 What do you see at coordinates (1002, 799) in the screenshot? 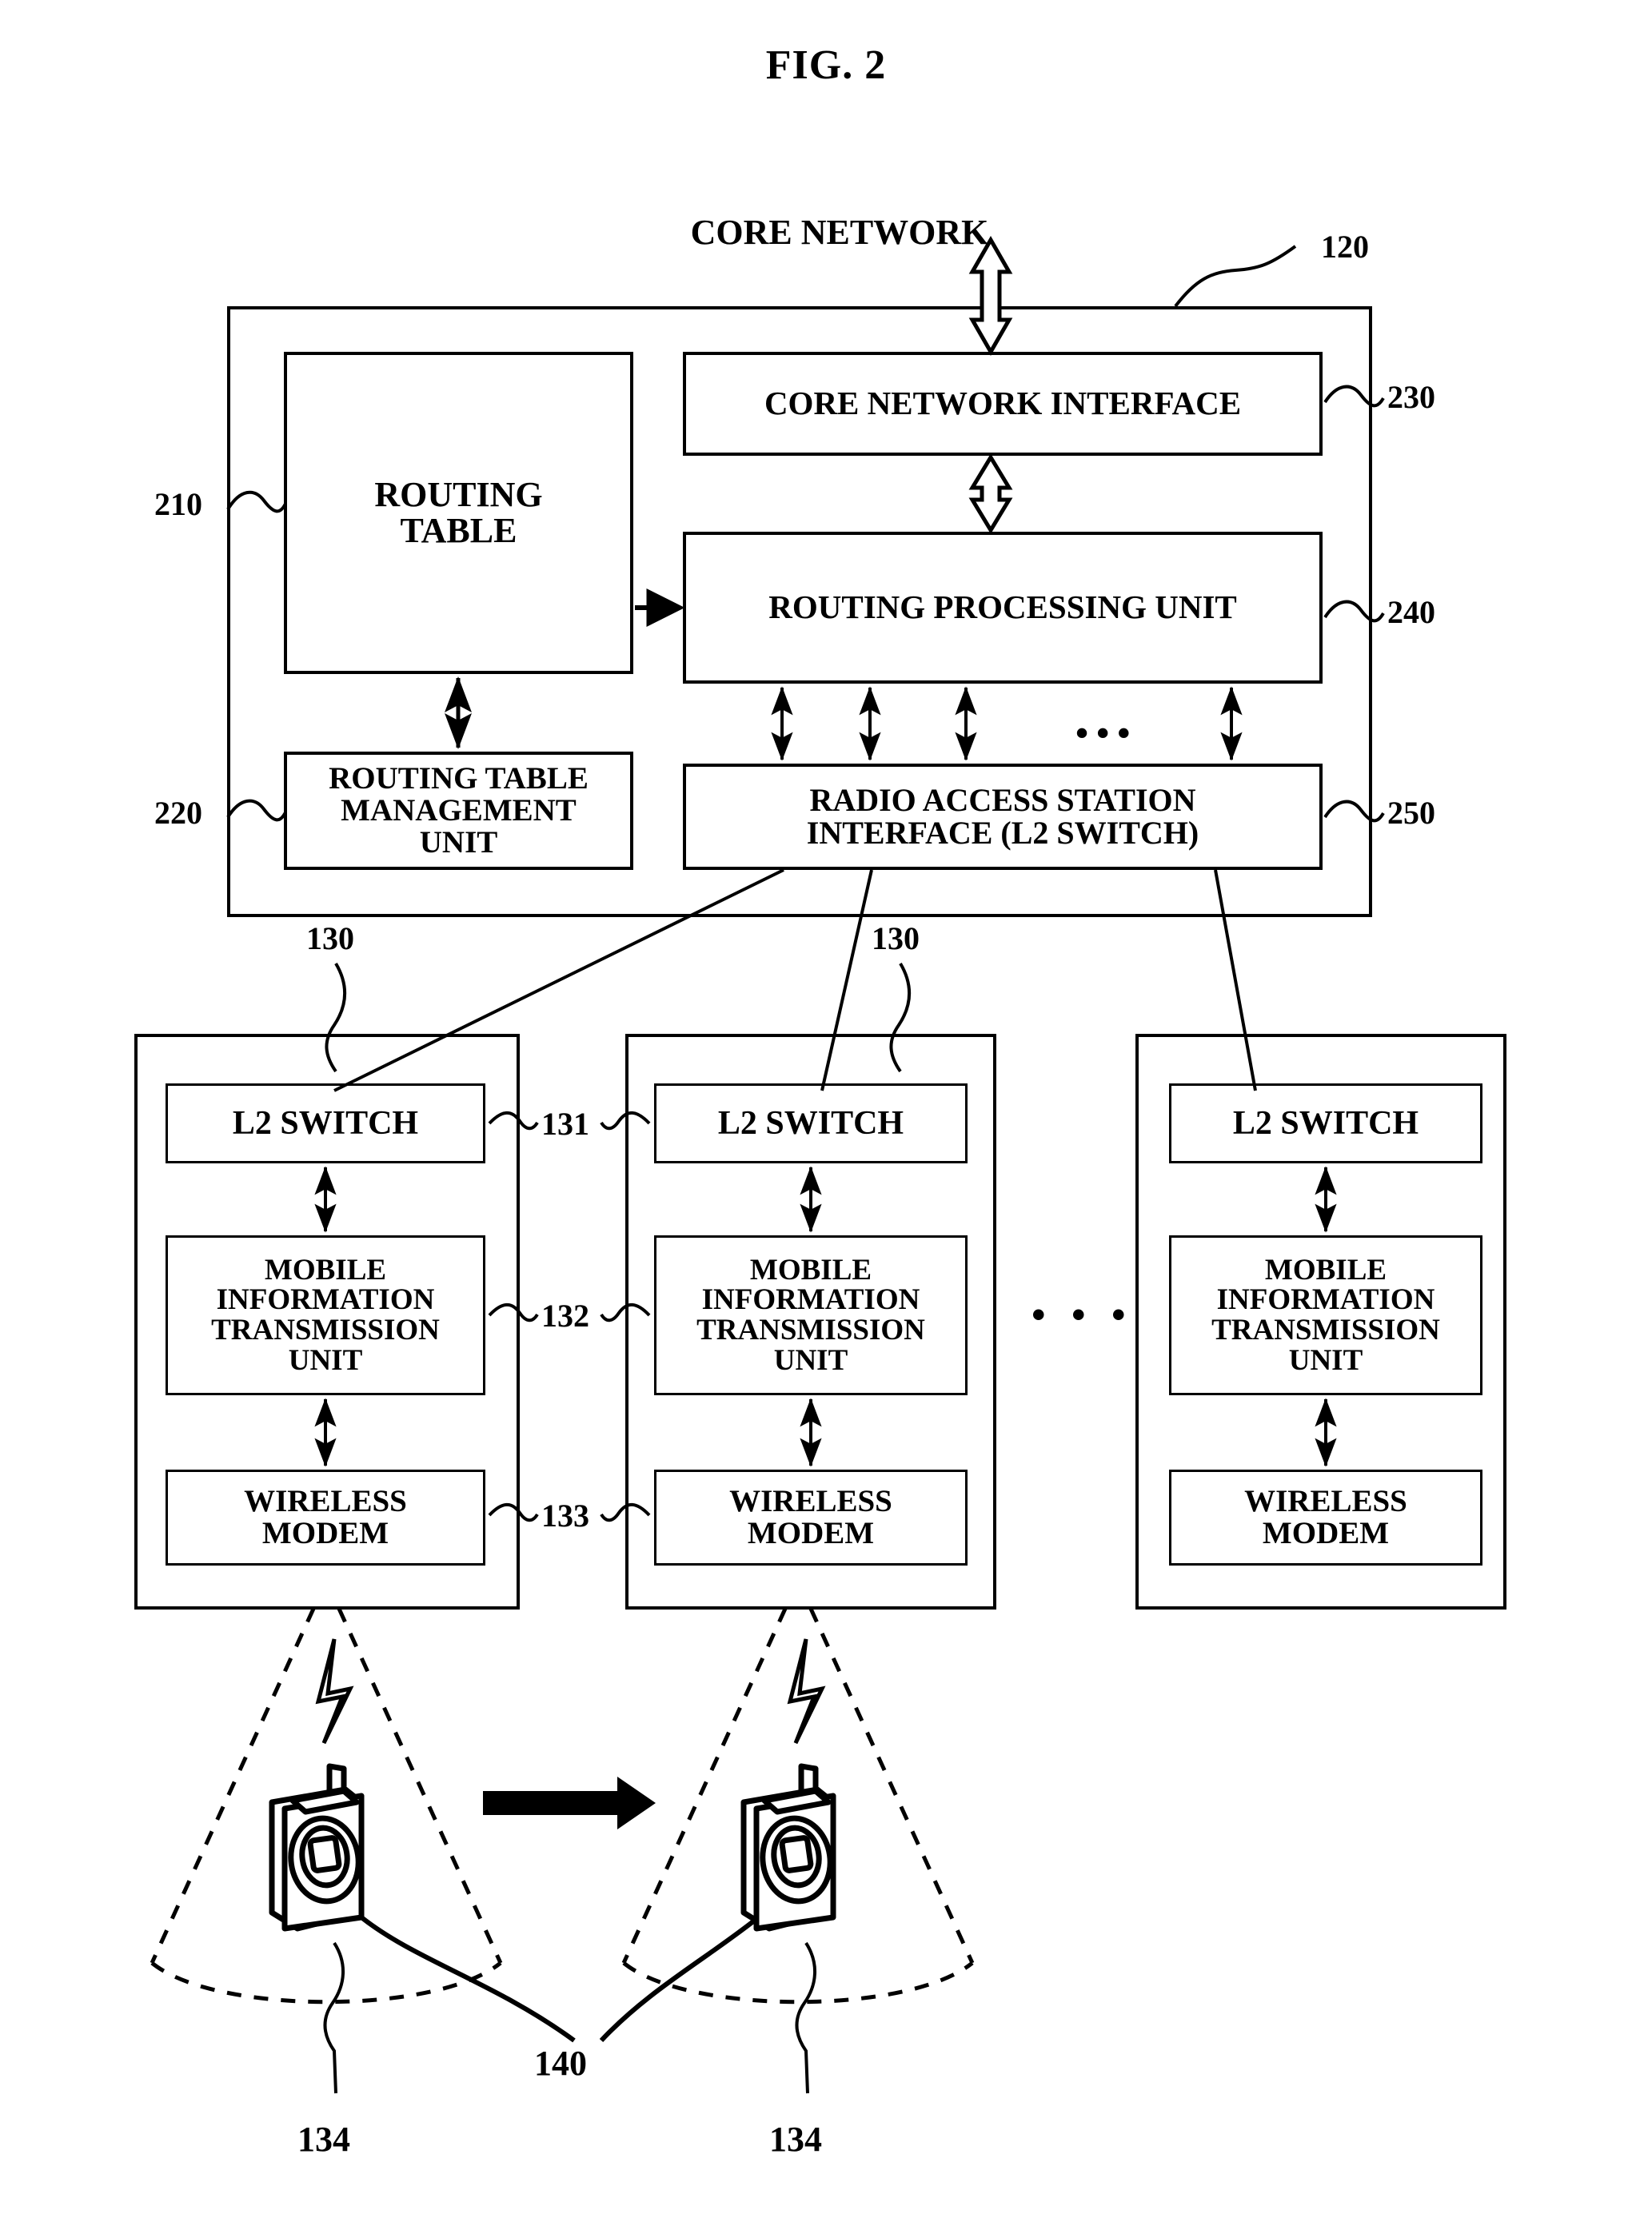
I see `rasi-line1: RADIO ACCESS STATION` at bounding box center [1002, 799].